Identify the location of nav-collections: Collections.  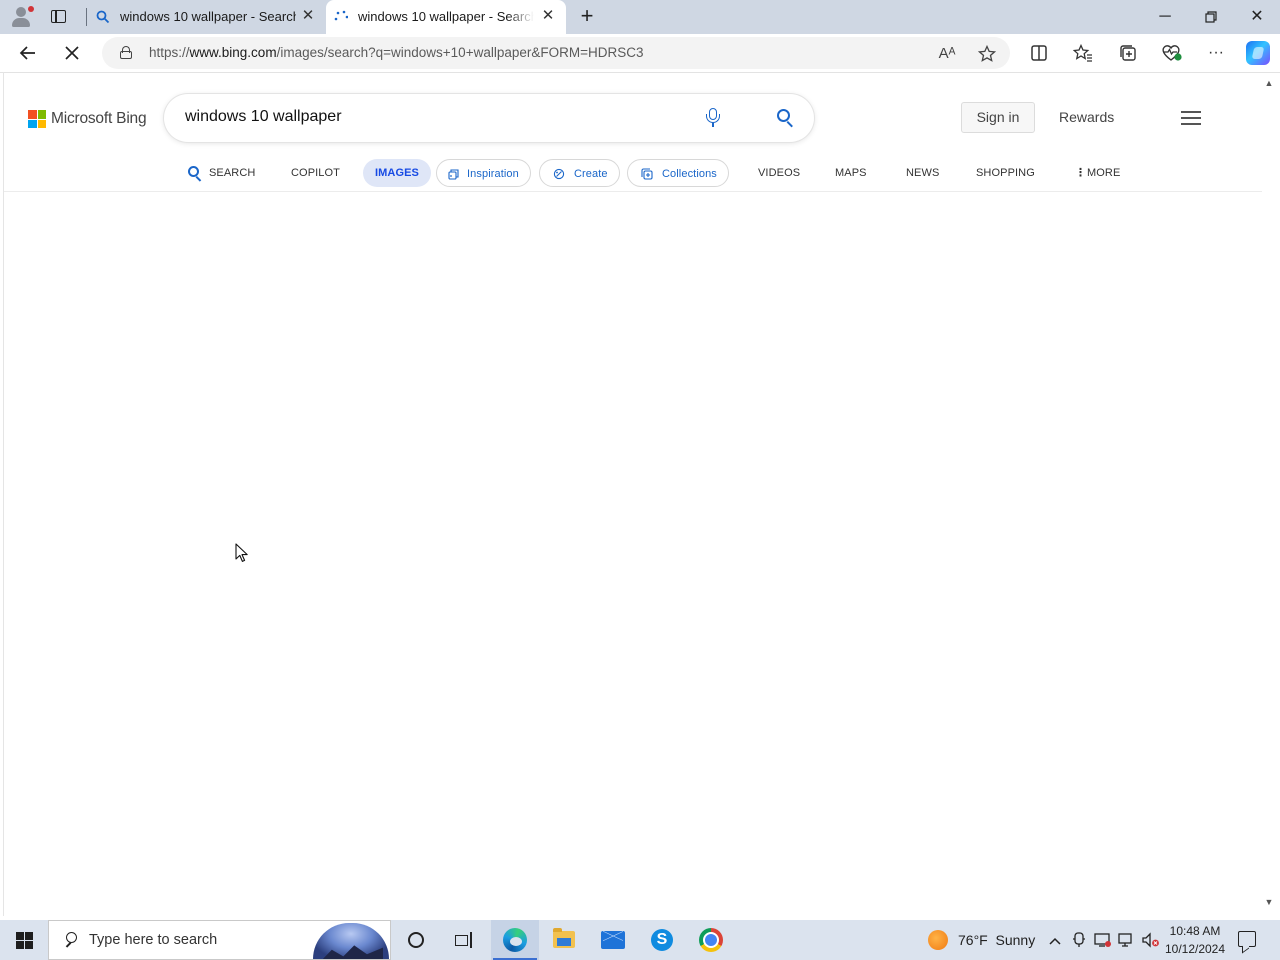
(678, 173).